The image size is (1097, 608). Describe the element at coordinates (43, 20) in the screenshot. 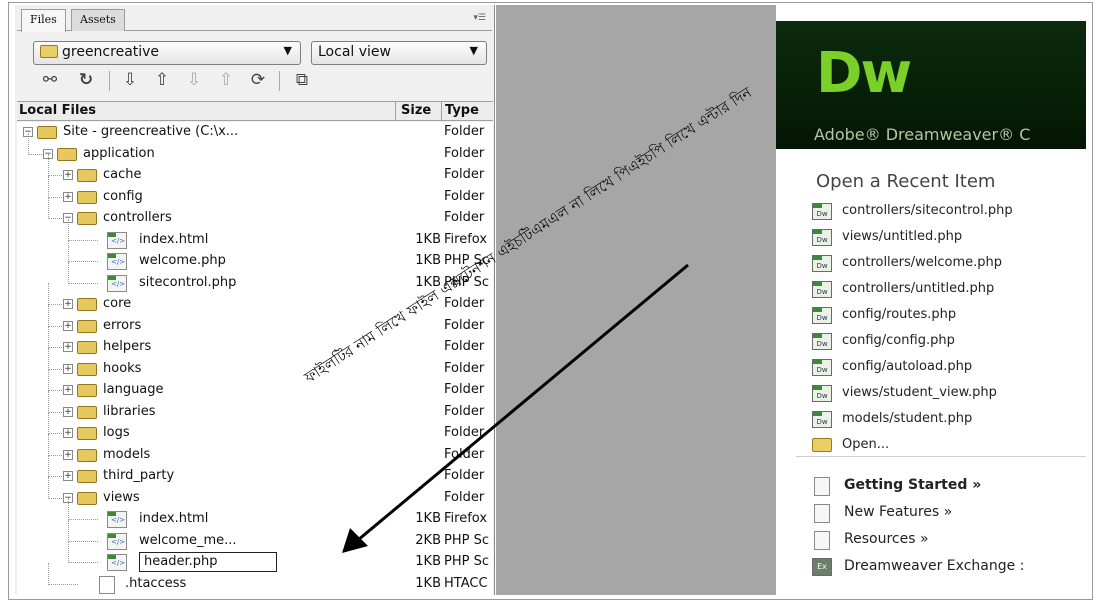

I see `tab-files: Files` at that location.